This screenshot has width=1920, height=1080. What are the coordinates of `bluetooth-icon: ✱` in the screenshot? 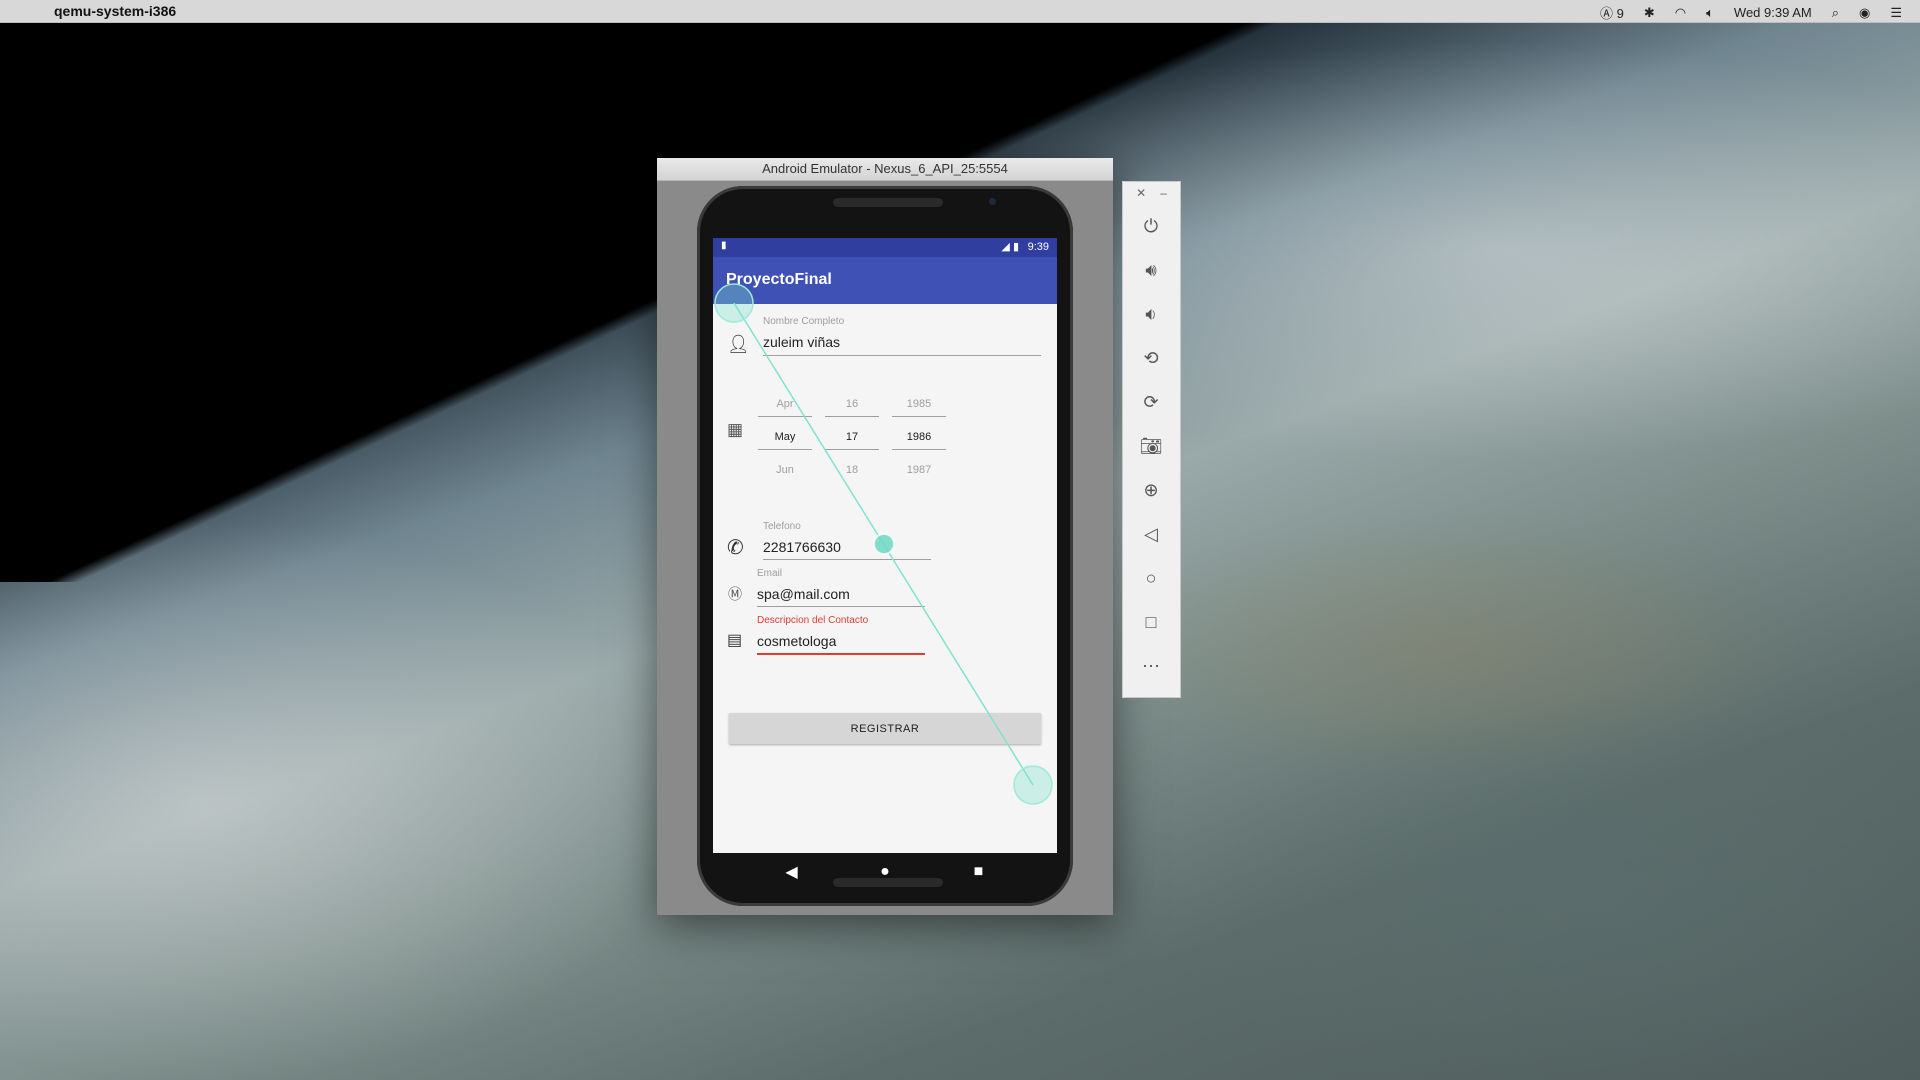 It's located at (1649, 13).